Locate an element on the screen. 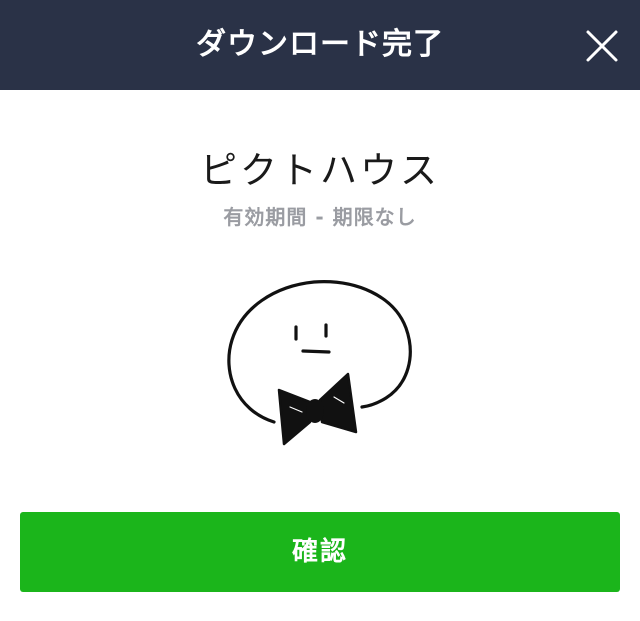  sticker-image is located at coordinates (319, 365).